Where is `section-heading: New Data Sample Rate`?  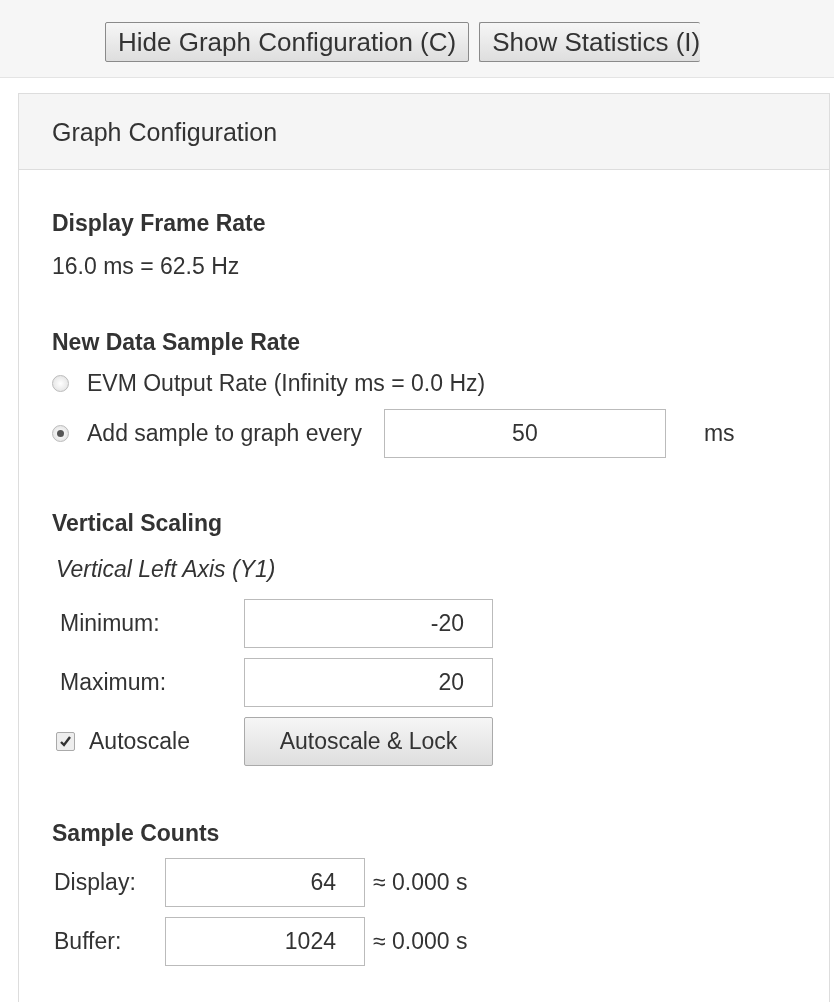 section-heading: New Data Sample Rate is located at coordinates (176, 342).